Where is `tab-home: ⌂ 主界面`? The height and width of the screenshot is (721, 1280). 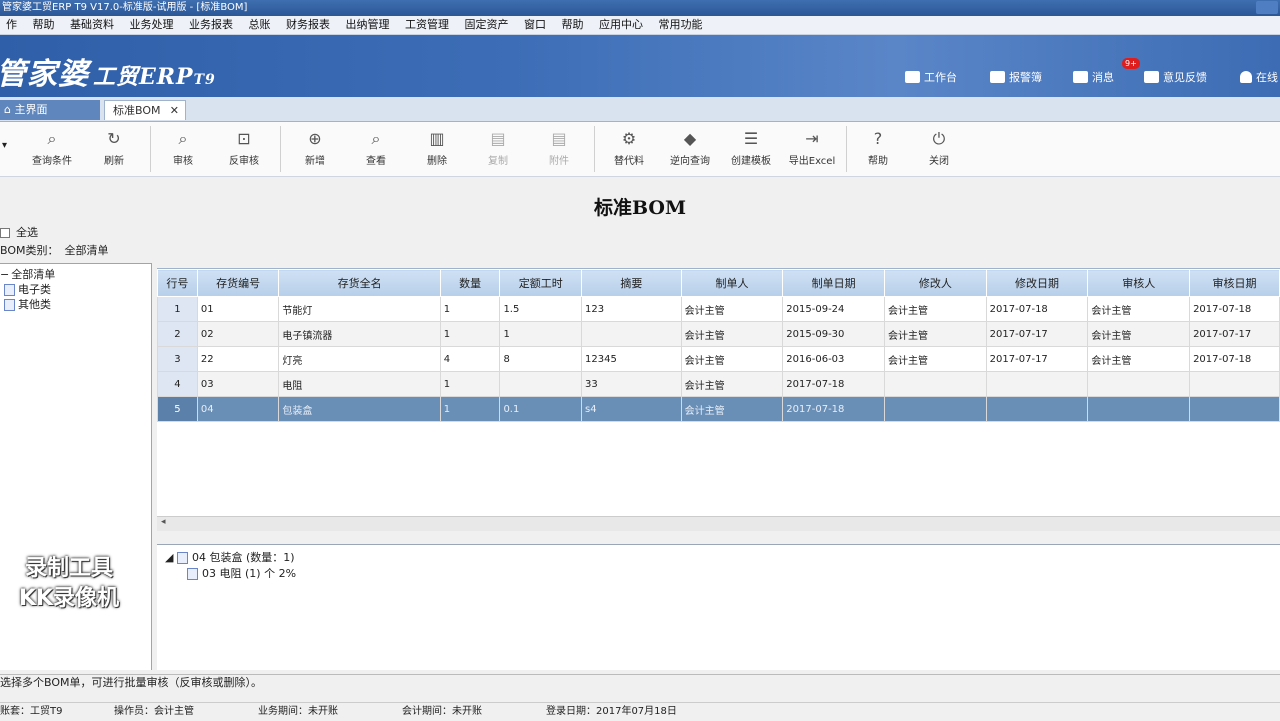 tab-home: ⌂ 主界面 is located at coordinates (50, 110).